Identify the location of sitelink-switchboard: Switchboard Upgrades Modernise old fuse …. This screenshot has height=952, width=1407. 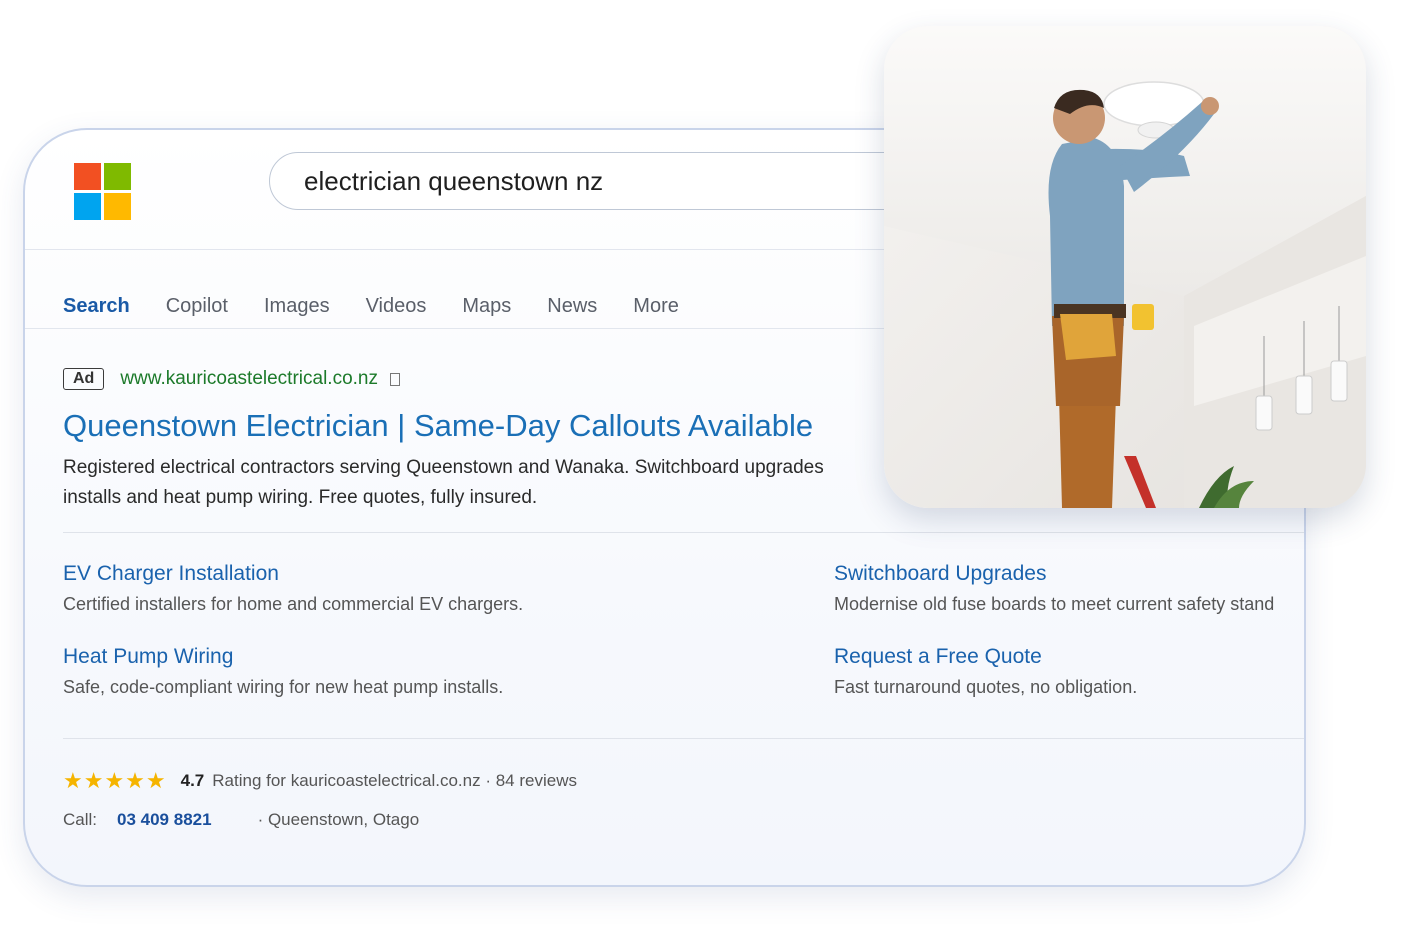
(1054, 588).